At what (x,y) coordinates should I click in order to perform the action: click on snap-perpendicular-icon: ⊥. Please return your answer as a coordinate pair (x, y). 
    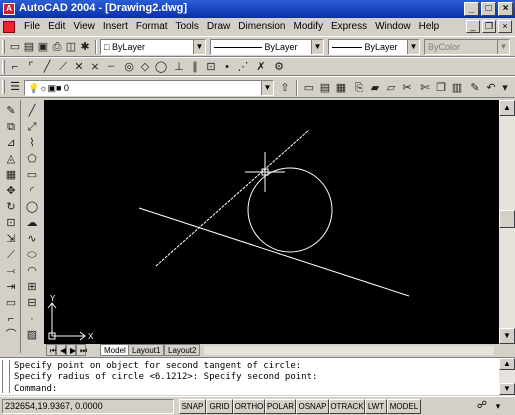
    Looking at the image, I should click on (179, 67).